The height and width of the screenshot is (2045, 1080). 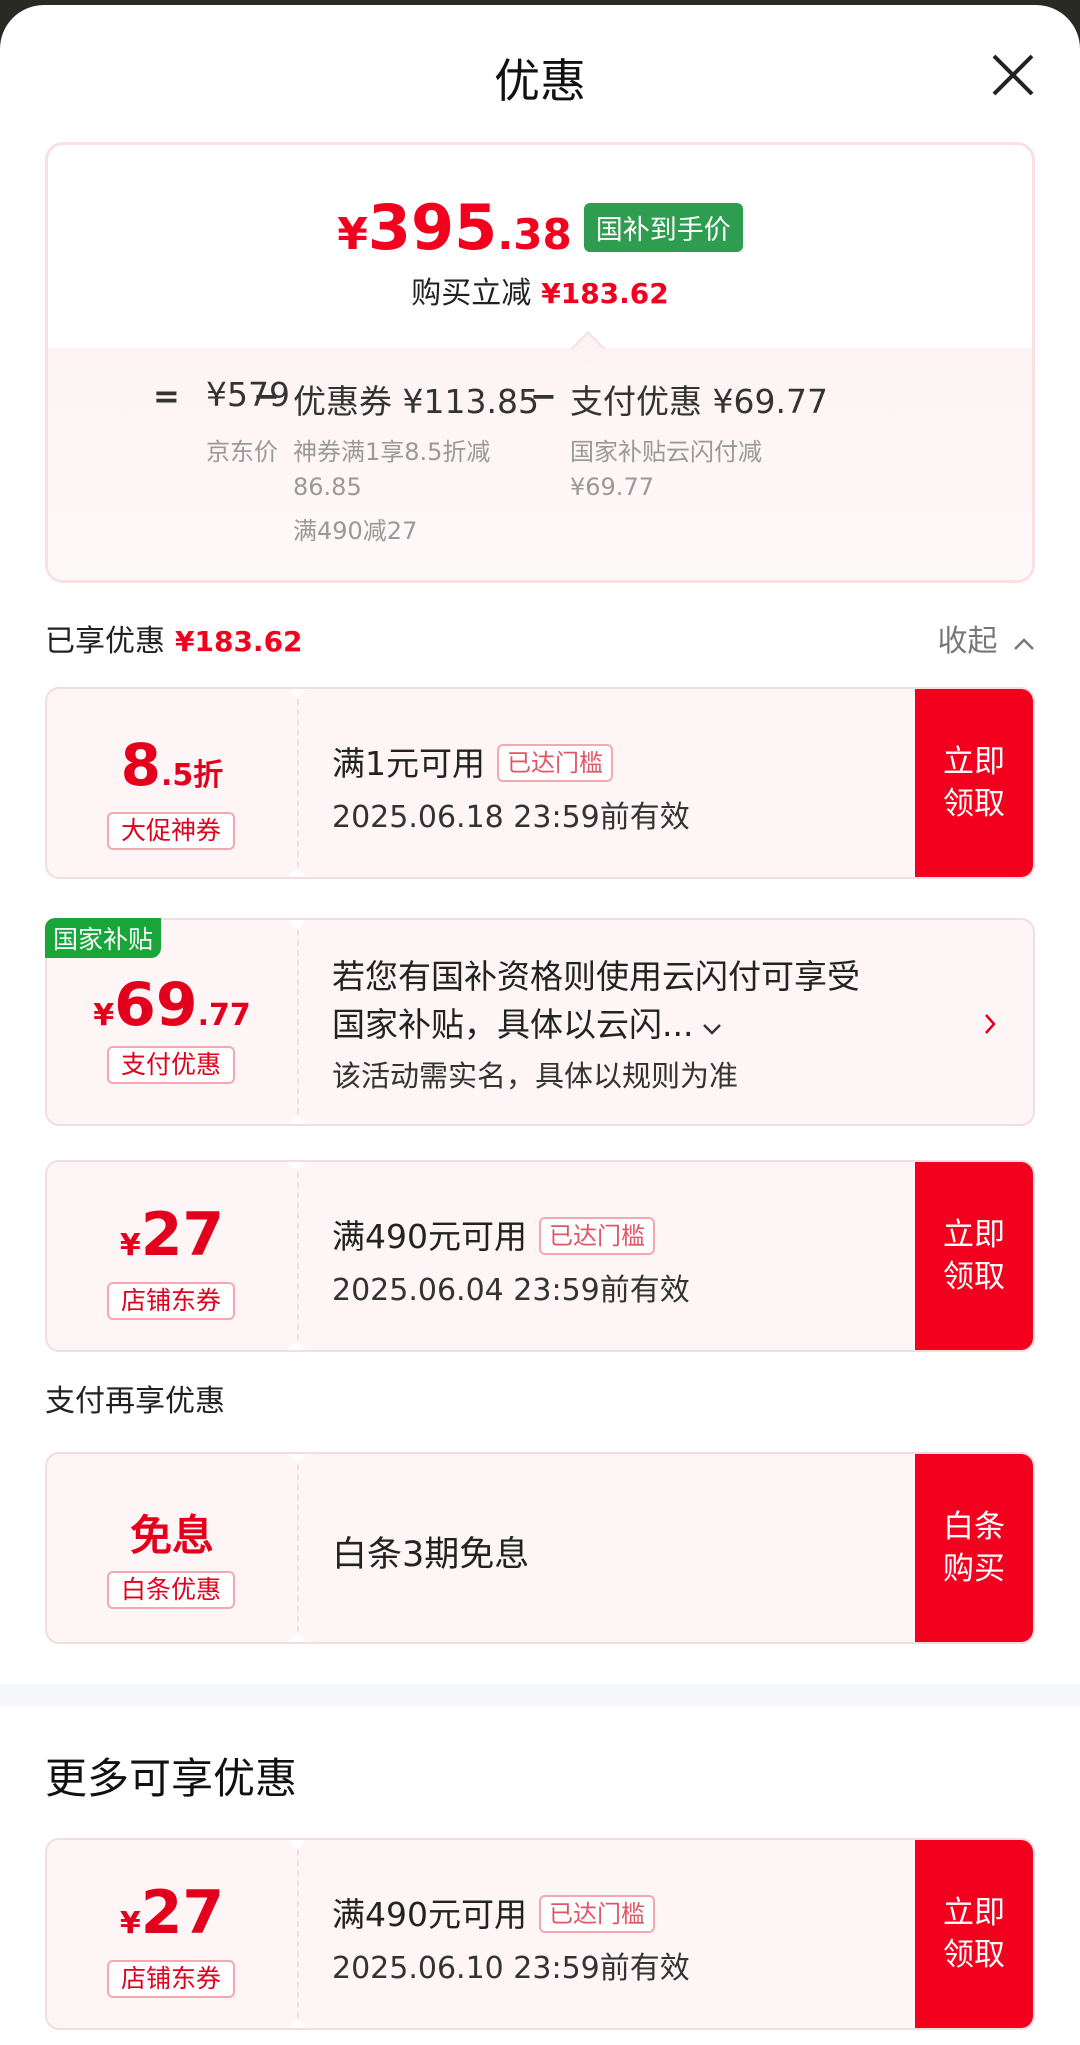 I want to click on currency-symbol: ¥, so click(x=352, y=234).